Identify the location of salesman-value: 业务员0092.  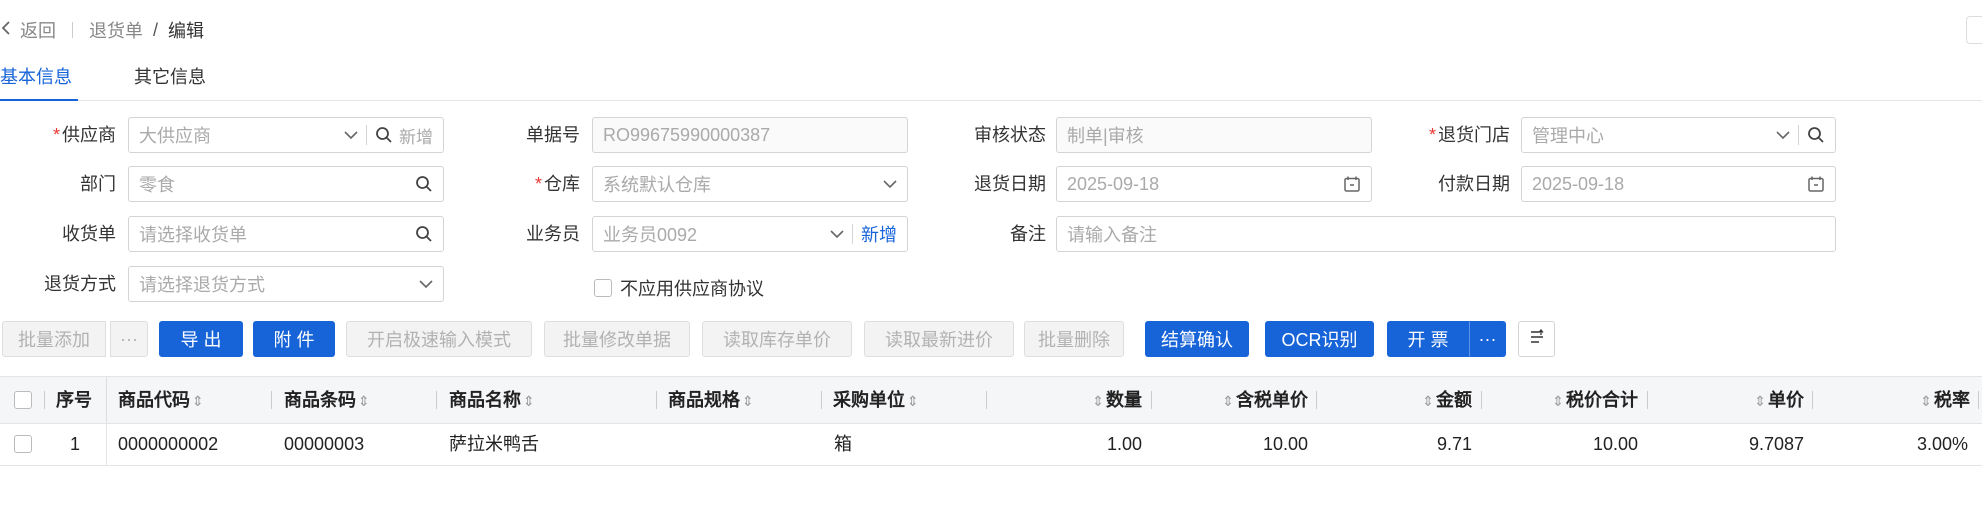
(650, 235).